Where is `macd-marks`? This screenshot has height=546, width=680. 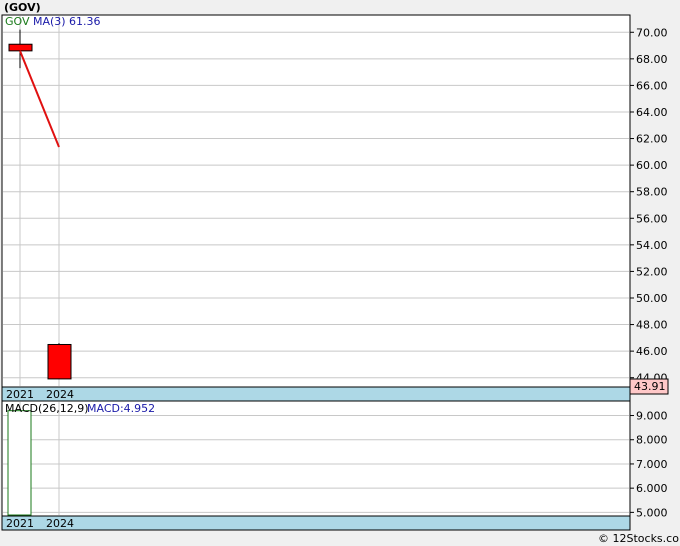 macd-marks is located at coordinates (19, 463).